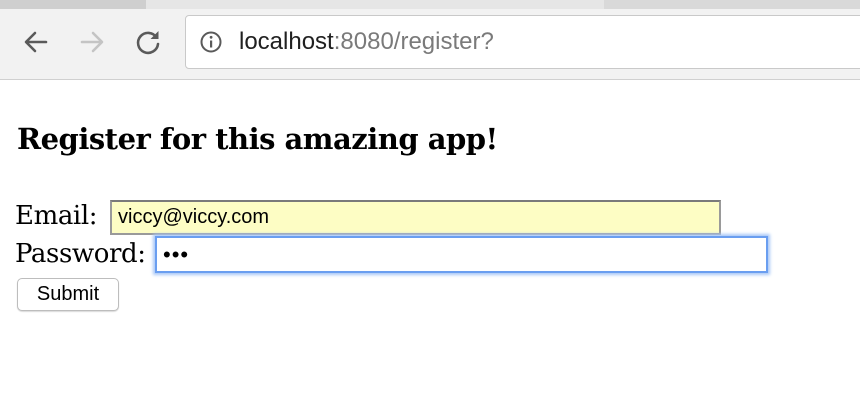 This screenshot has height=412, width=860. I want to click on password-field, so click(461, 254).